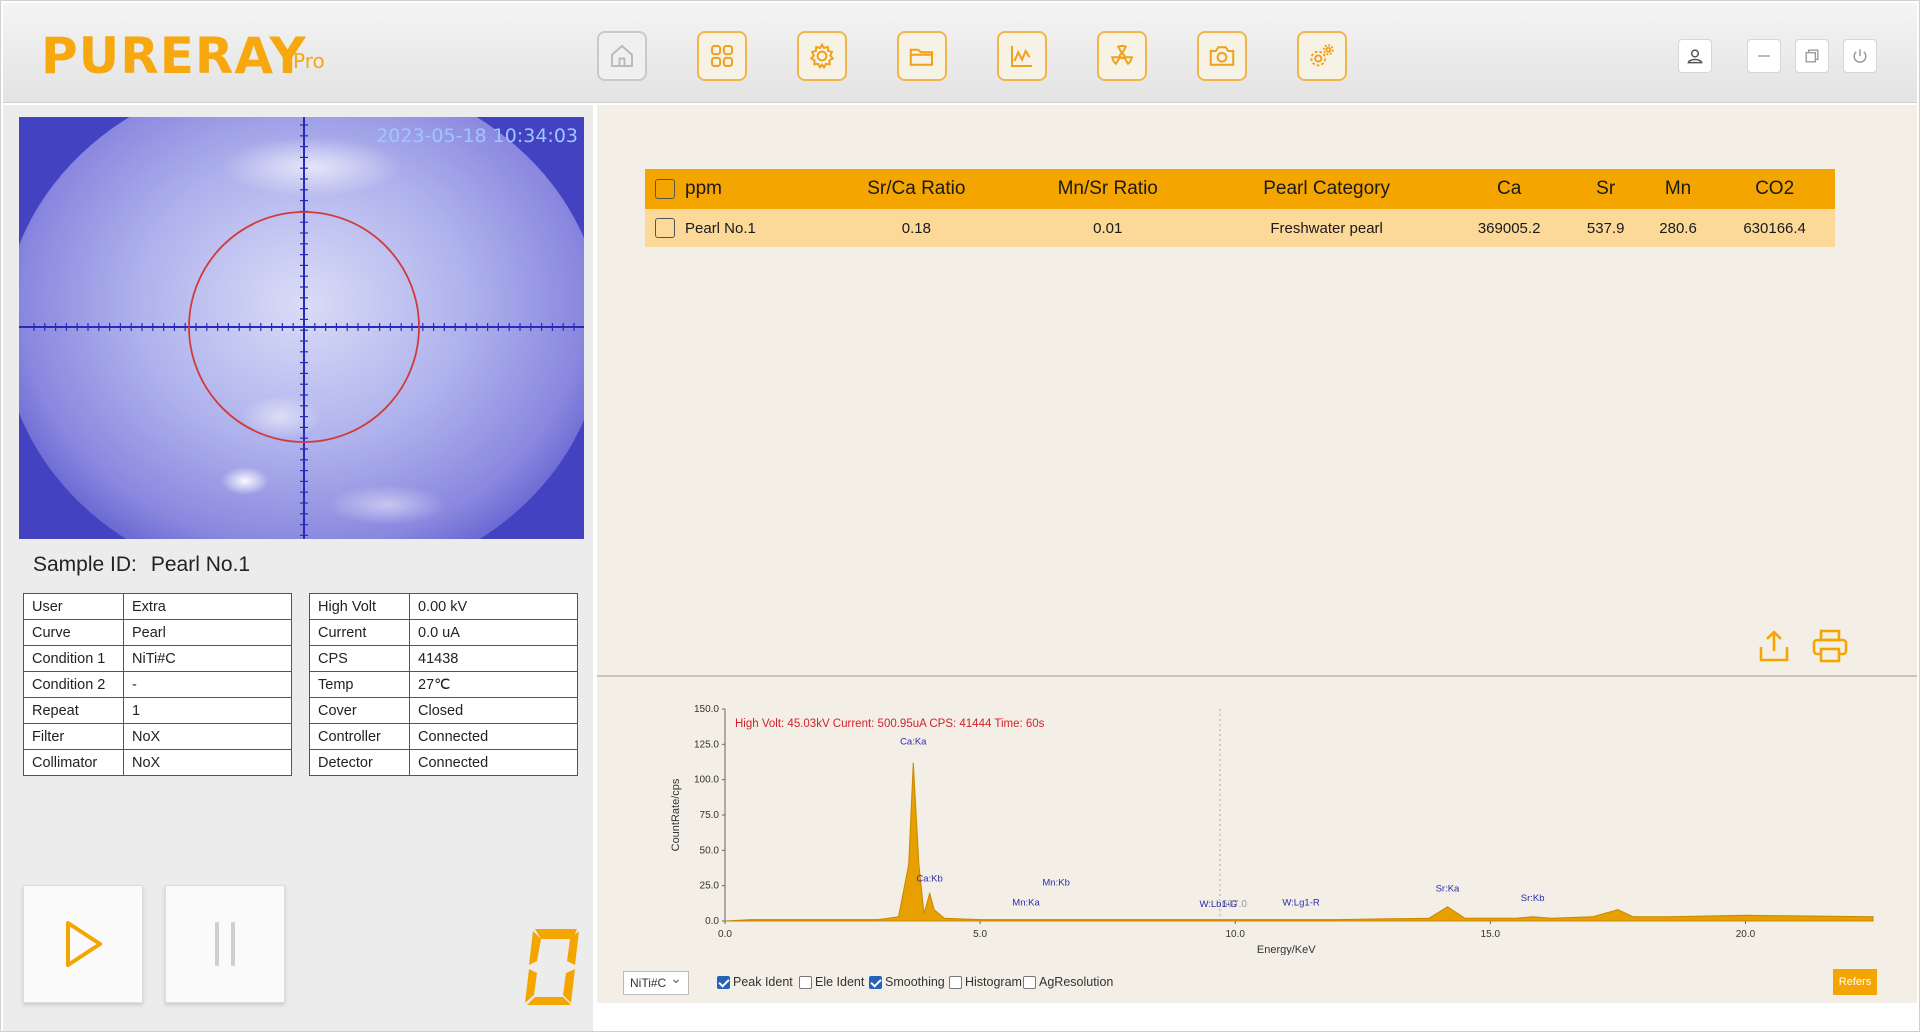  Describe the element at coordinates (1509, 189) in the screenshot. I see `column-header: Ca` at that location.